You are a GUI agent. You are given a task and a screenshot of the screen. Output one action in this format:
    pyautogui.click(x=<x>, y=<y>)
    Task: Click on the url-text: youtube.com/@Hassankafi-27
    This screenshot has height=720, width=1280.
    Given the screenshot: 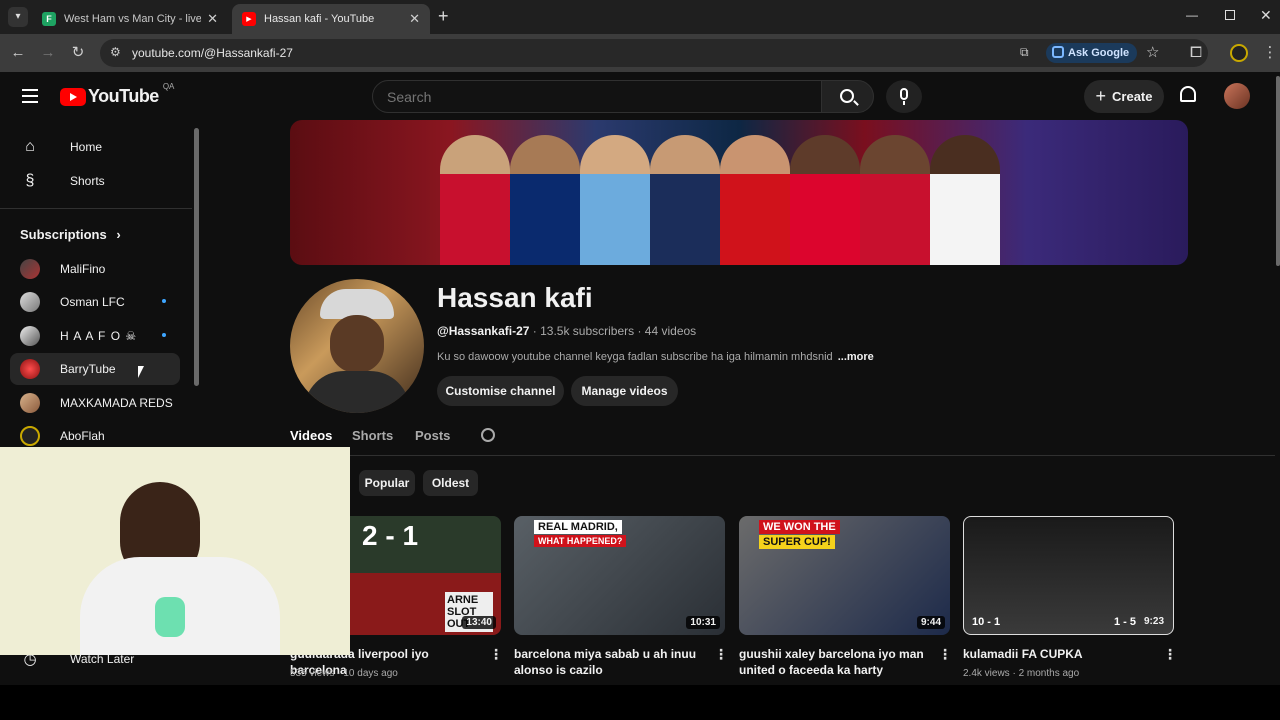 What is the action you would take?
    pyautogui.click(x=212, y=53)
    